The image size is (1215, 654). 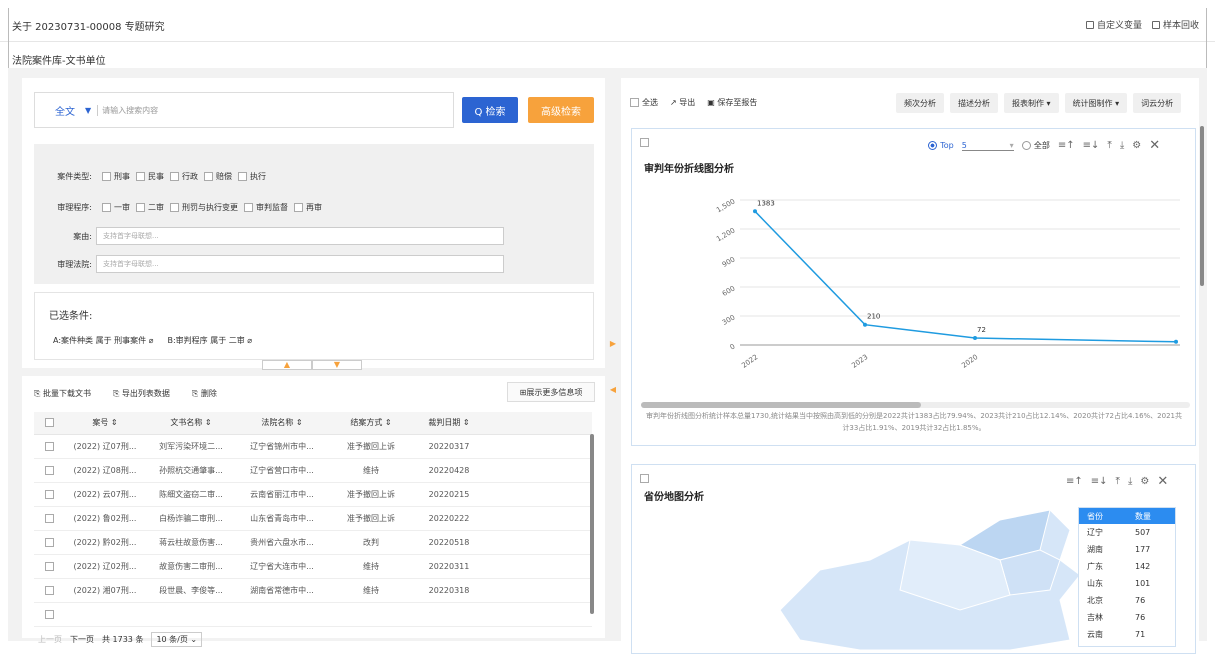 What do you see at coordinates (177, 639) in the screenshot?
I see `page-size-select: 10 条/页 ⌄` at bounding box center [177, 639].